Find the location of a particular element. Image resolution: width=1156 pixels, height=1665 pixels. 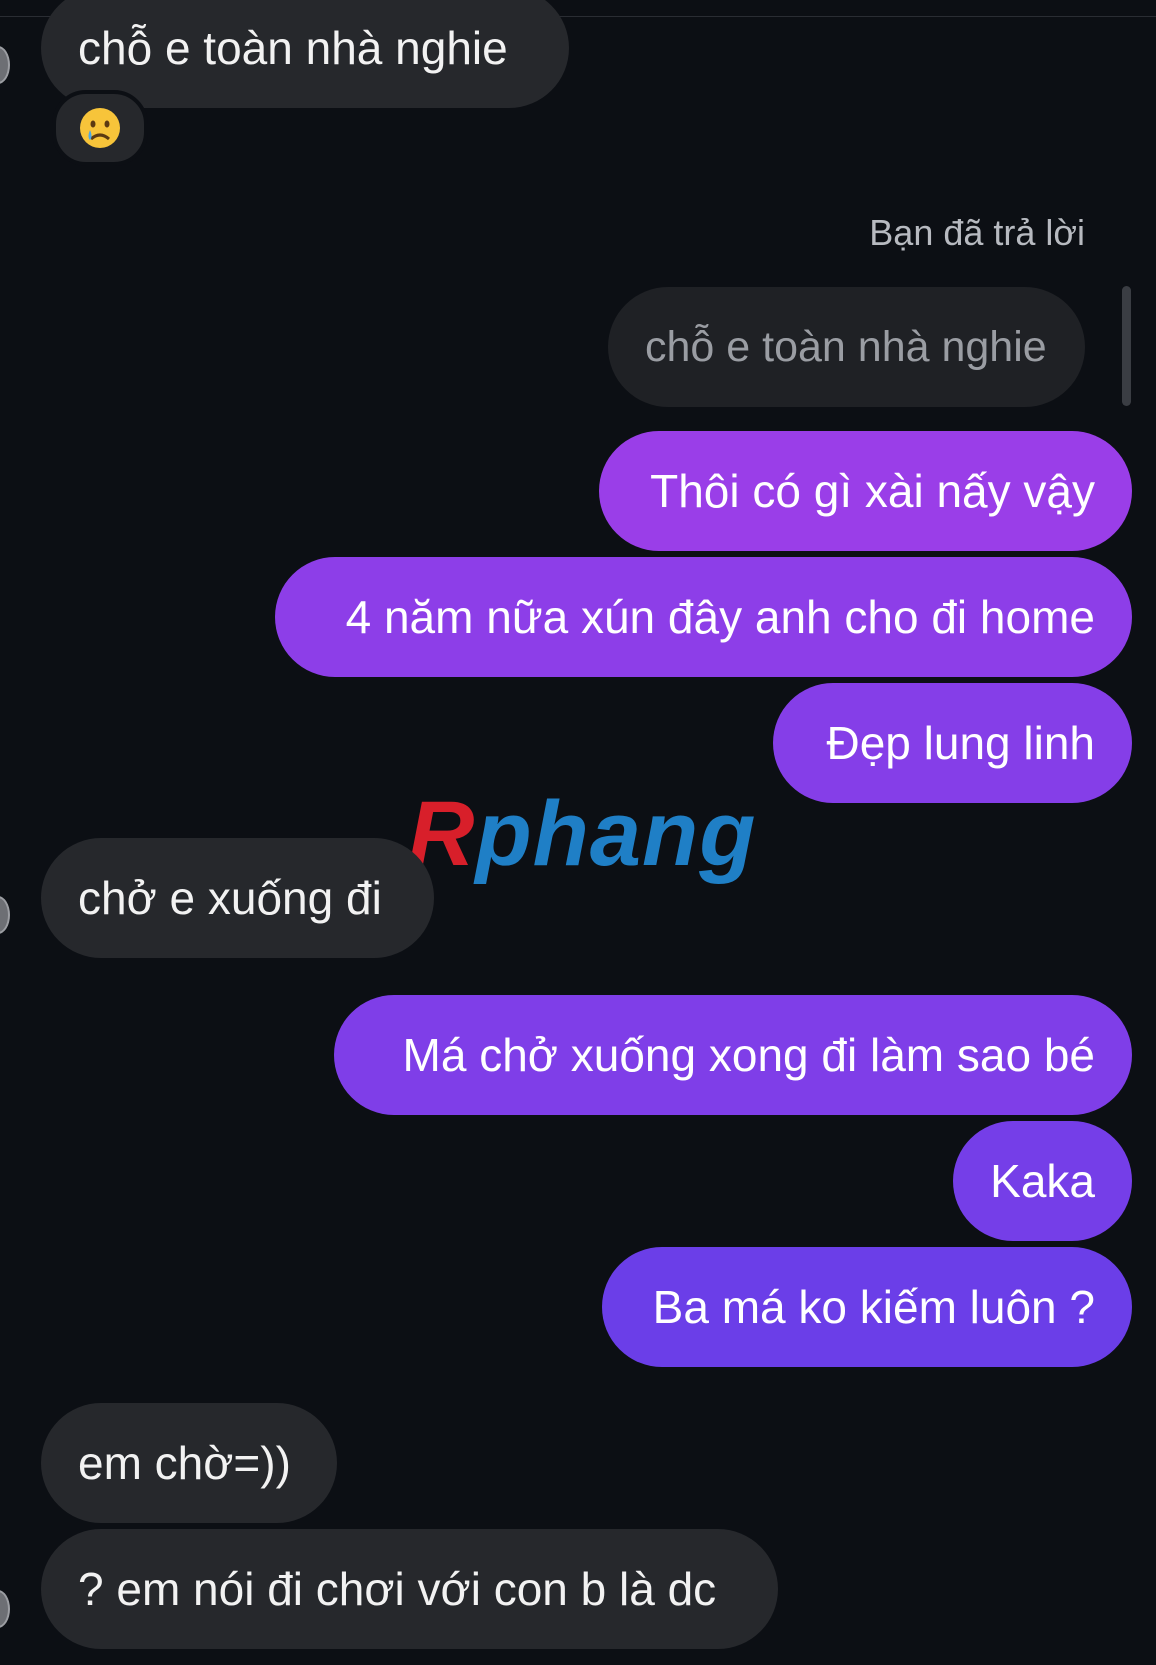

crying-face-icon is located at coordinates (100, 128).